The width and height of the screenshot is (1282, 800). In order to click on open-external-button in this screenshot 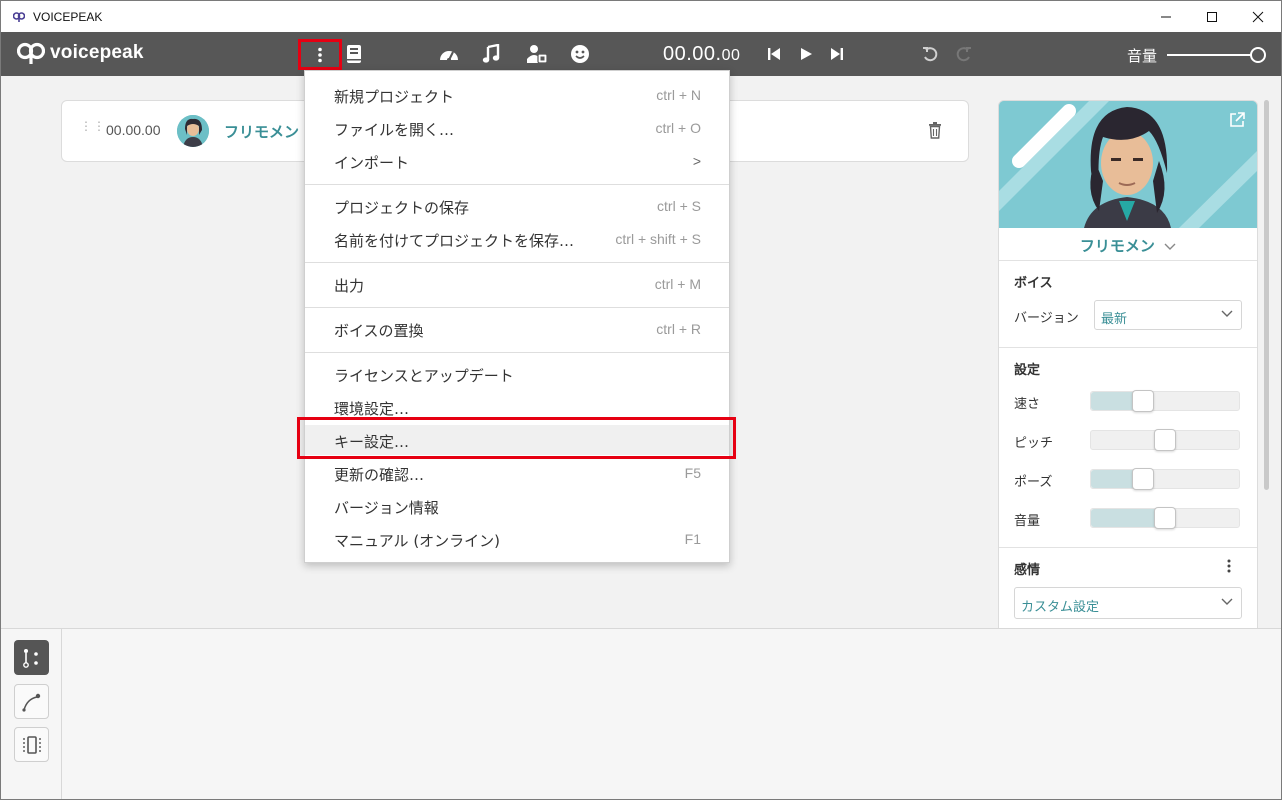, I will do `click(1237, 122)`.